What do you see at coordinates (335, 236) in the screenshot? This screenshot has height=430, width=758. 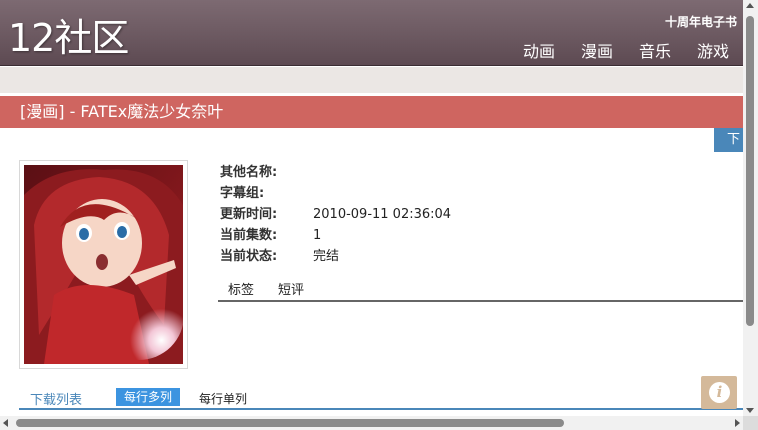 I see `info-row-episodes: 当前集数: 1` at bounding box center [335, 236].